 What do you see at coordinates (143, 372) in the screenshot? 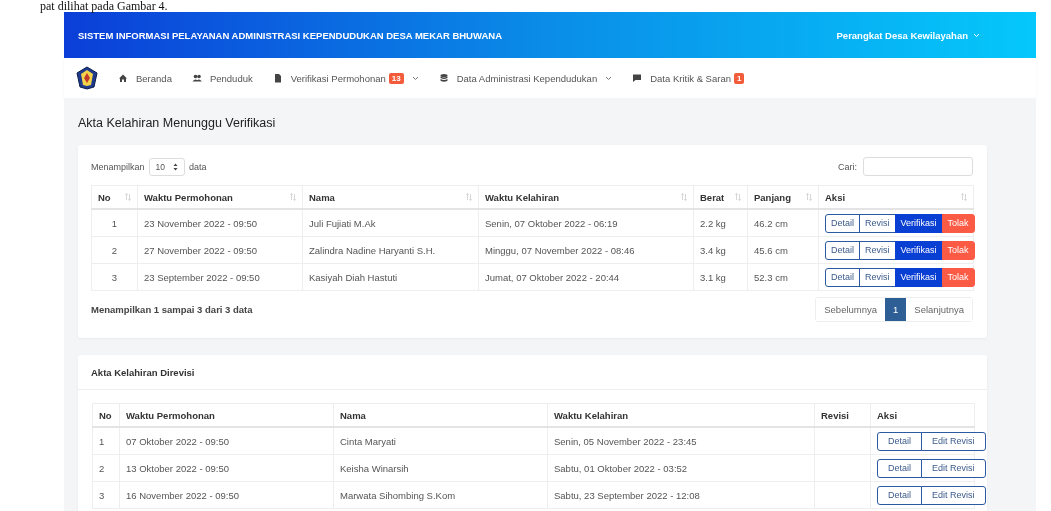
I see `card-title: Akta Kelahiran Direvisi` at bounding box center [143, 372].